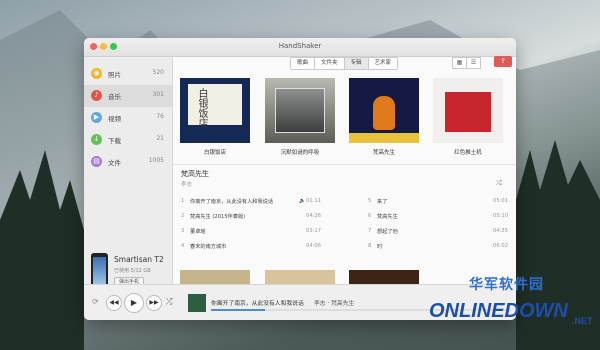 This screenshot has height=350, width=600. What do you see at coordinates (238, 310) in the screenshot?
I see `progress-fill` at bounding box center [238, 310].